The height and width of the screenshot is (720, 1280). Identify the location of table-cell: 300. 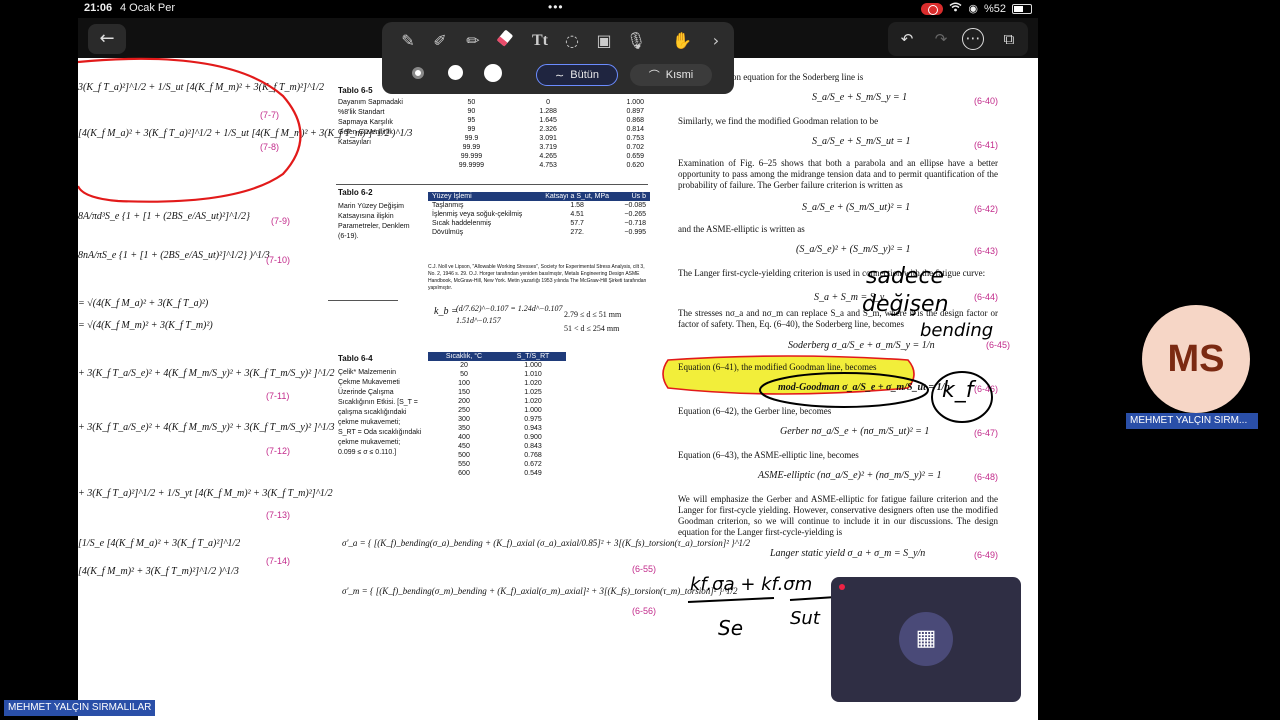
(464, 419).